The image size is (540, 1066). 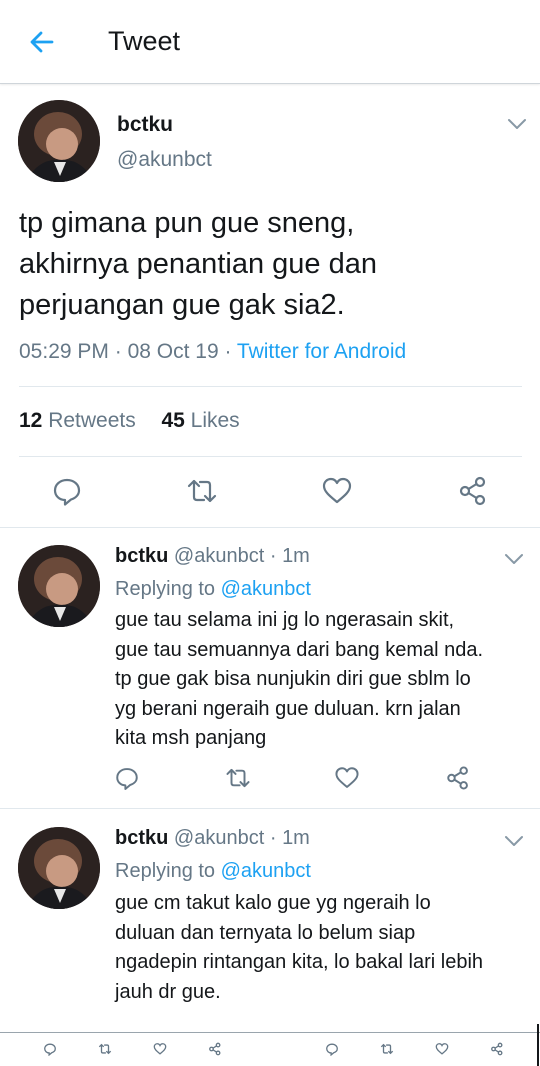 What do you see at coordinates (215, 420) in the screenshot?
I see `likes-label: Likes` at bounding box center [215, 420].